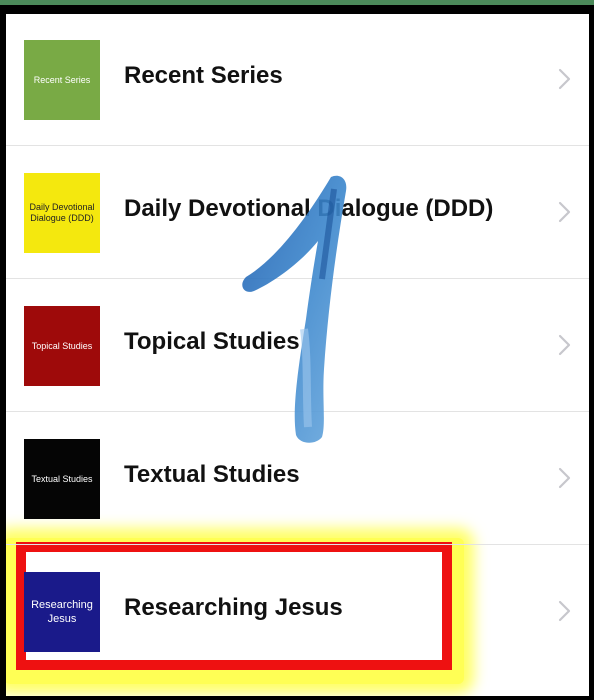  Describe the element at coordinates (212, 341) in the screenshot. I see `list-item-label: Topical Studies` at that location.